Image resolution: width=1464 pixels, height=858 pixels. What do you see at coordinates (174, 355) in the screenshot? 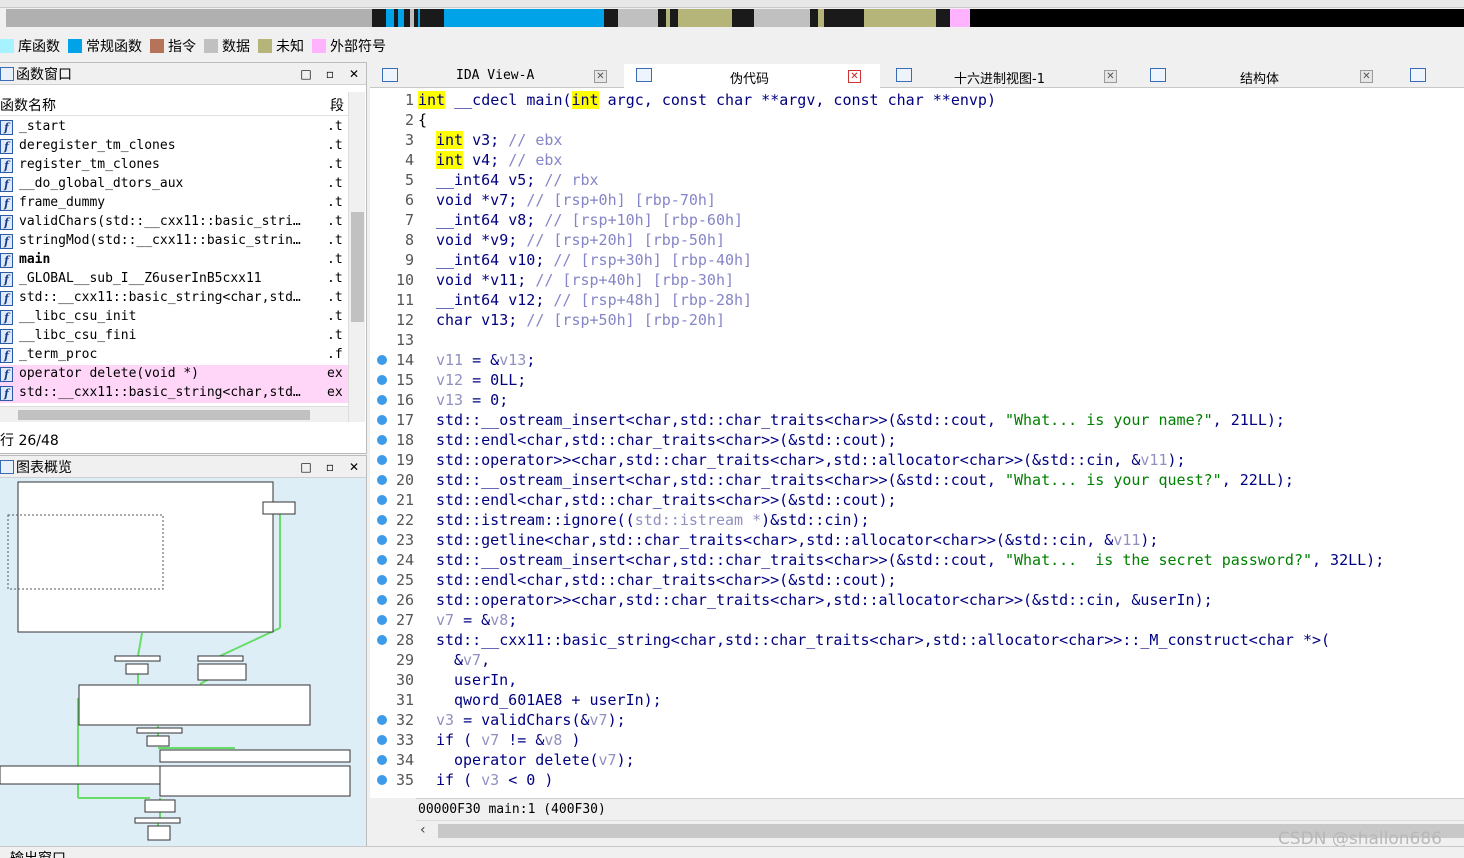
I see `function-row: f _term_proc .f` at bounding box center [174, 355].